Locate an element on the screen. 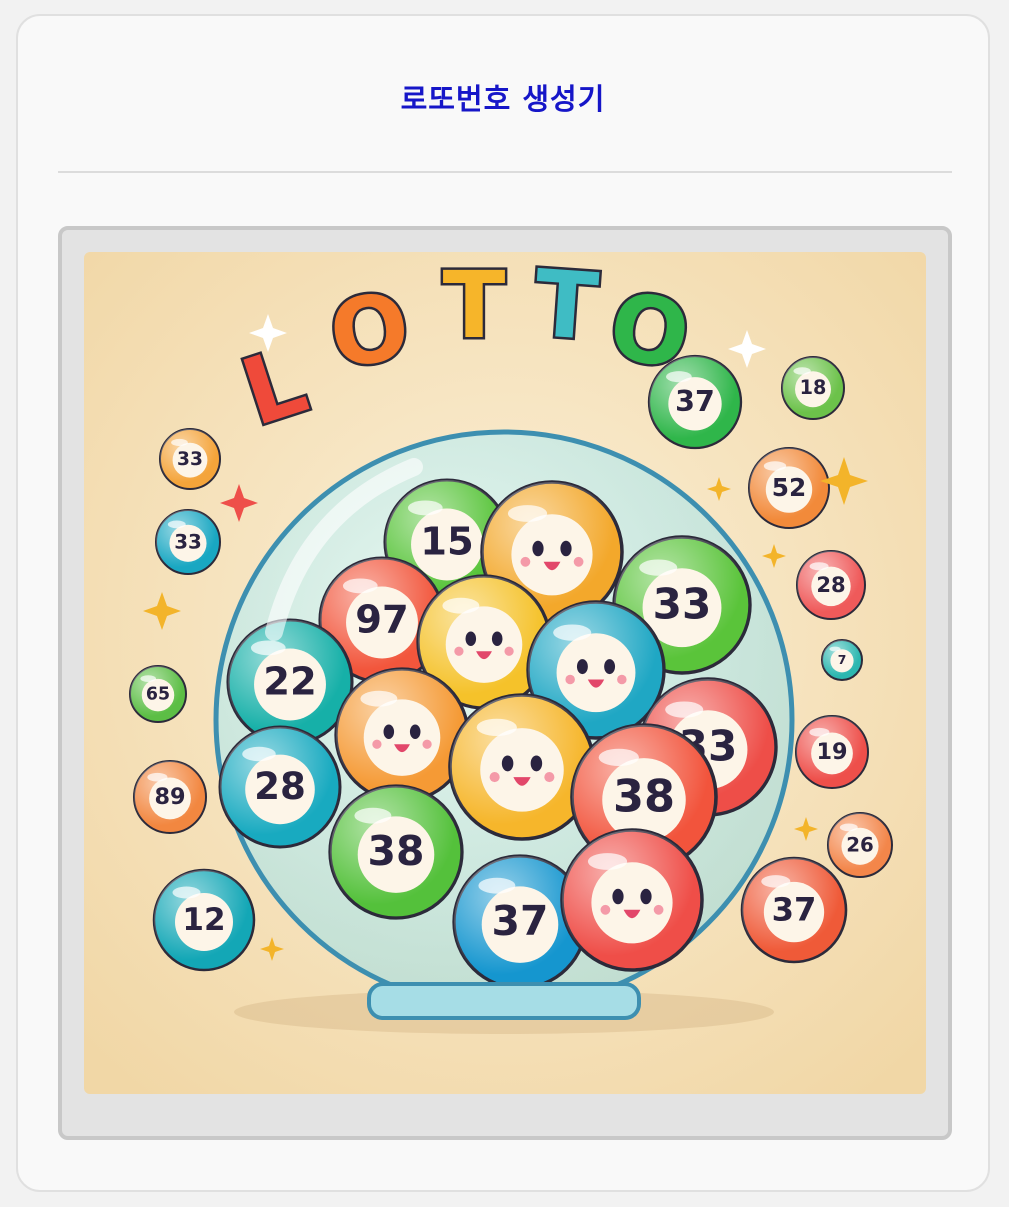 This screenshot has height=1207, width=1009. title-divider is located at coordinates (505, 172).